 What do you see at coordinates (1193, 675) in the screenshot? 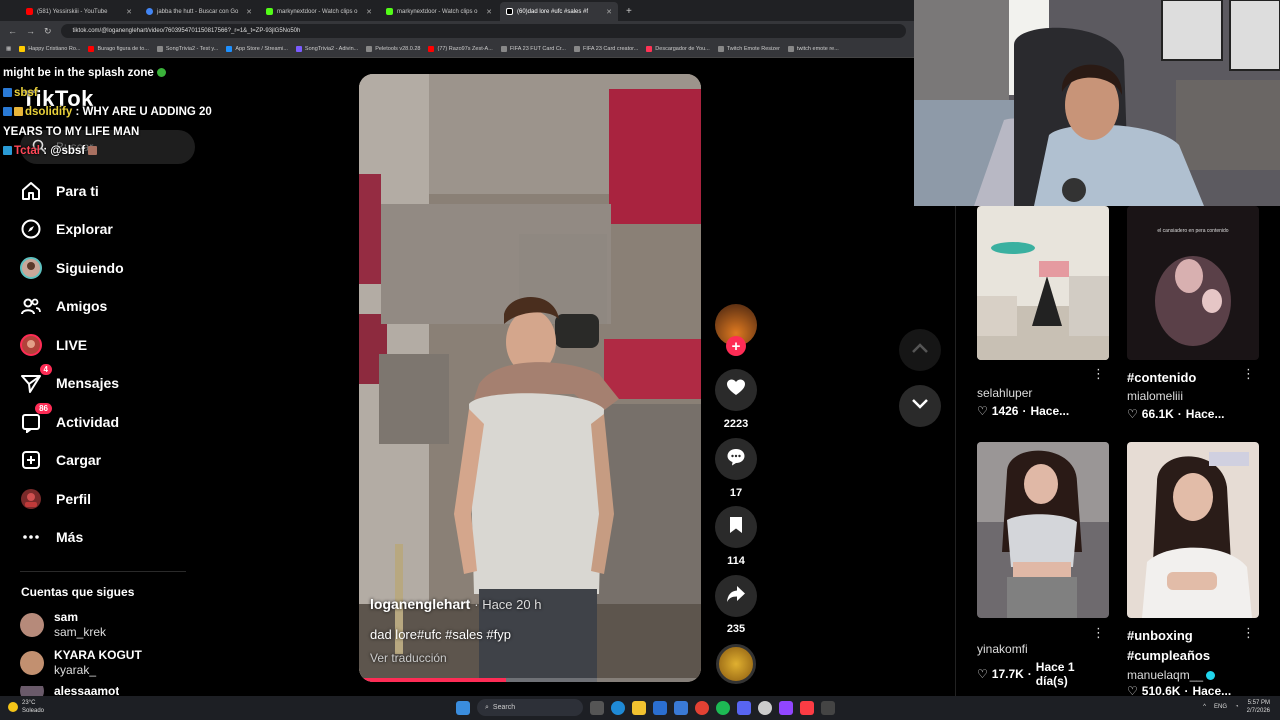
I see `card-username-row: manuelaqm__` at bounding box center [1193, 675].